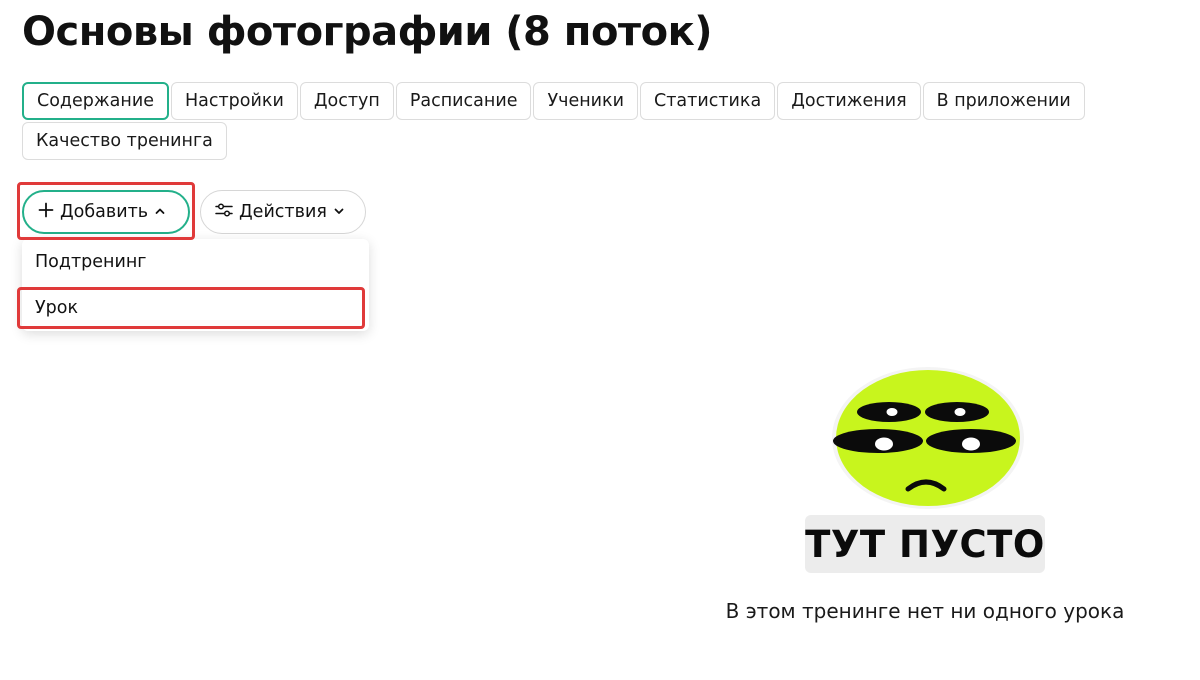 This screenshot has width=1200, height=680. I want to click on tab-content: Содержание, so click(95, 101).